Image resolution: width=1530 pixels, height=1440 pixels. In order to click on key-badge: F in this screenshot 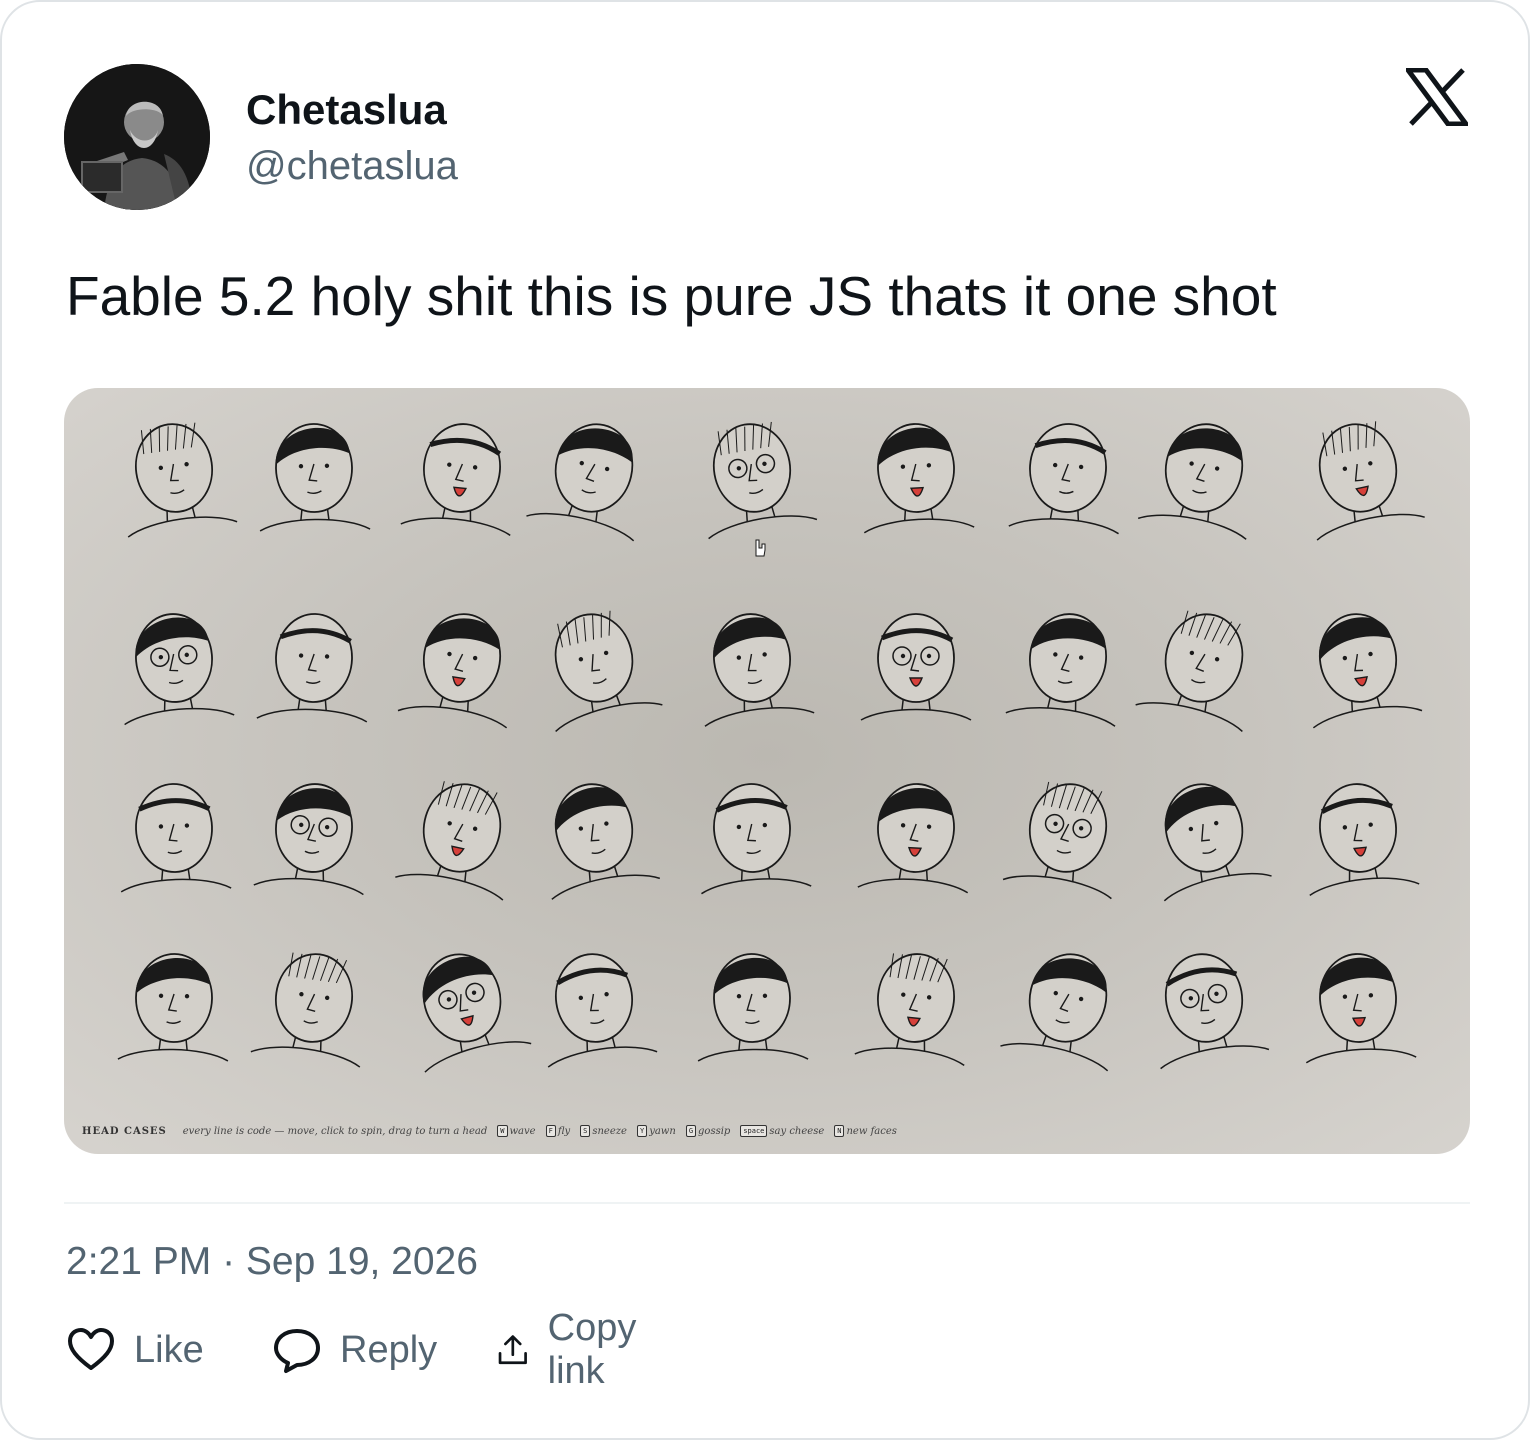, I will do `click(550, 1131)`.